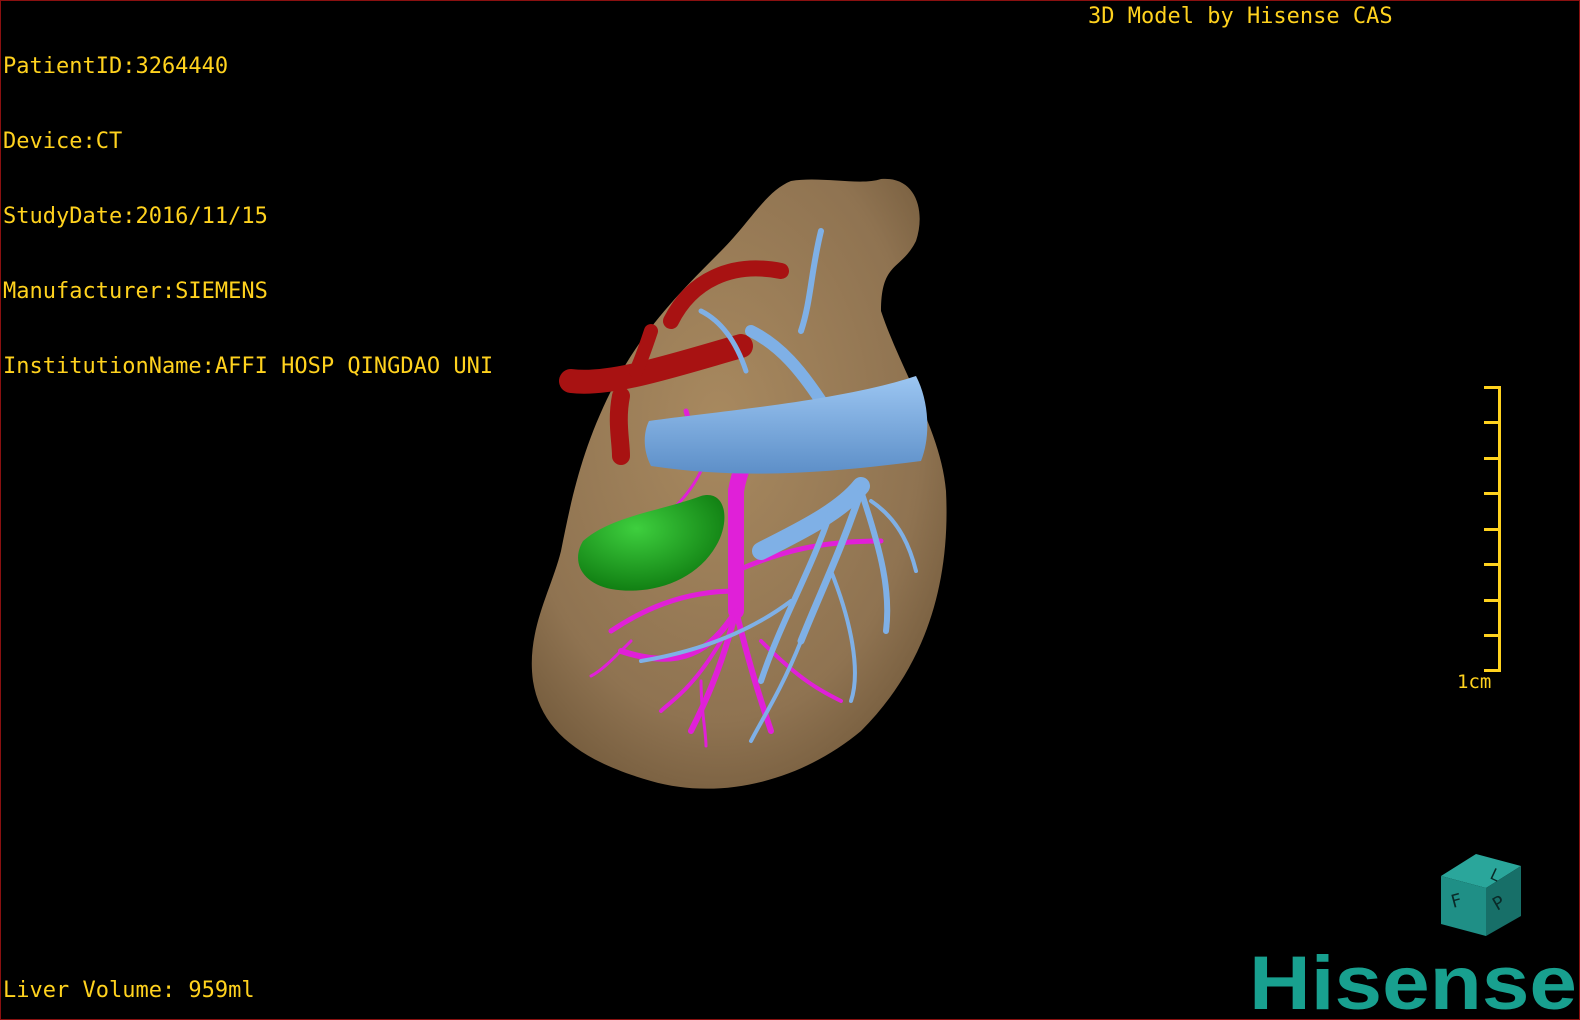 The image size is (1580, 1020). I want to click on institution-name: InstitutionName:AFFI HOSP QINGDAO UNI, so click(248, 366).